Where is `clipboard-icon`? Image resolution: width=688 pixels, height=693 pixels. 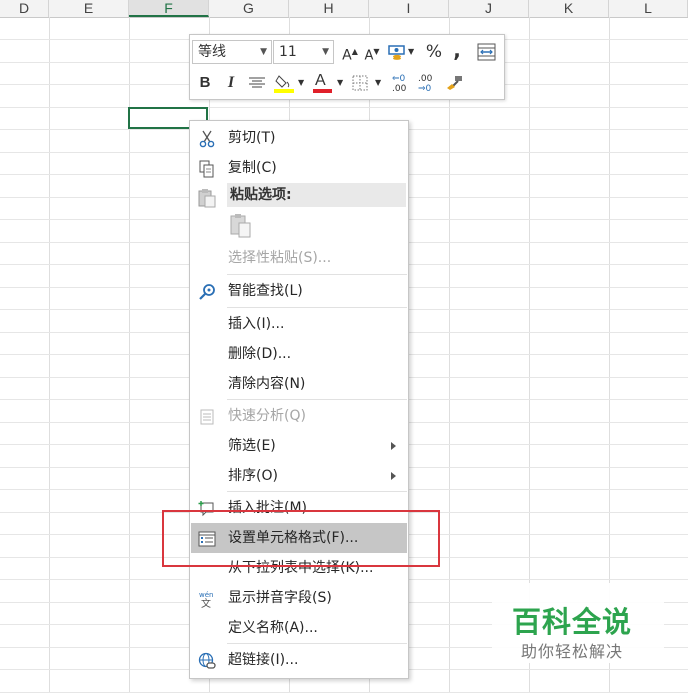
clipboard-icon is located at coordinates (240, 226).